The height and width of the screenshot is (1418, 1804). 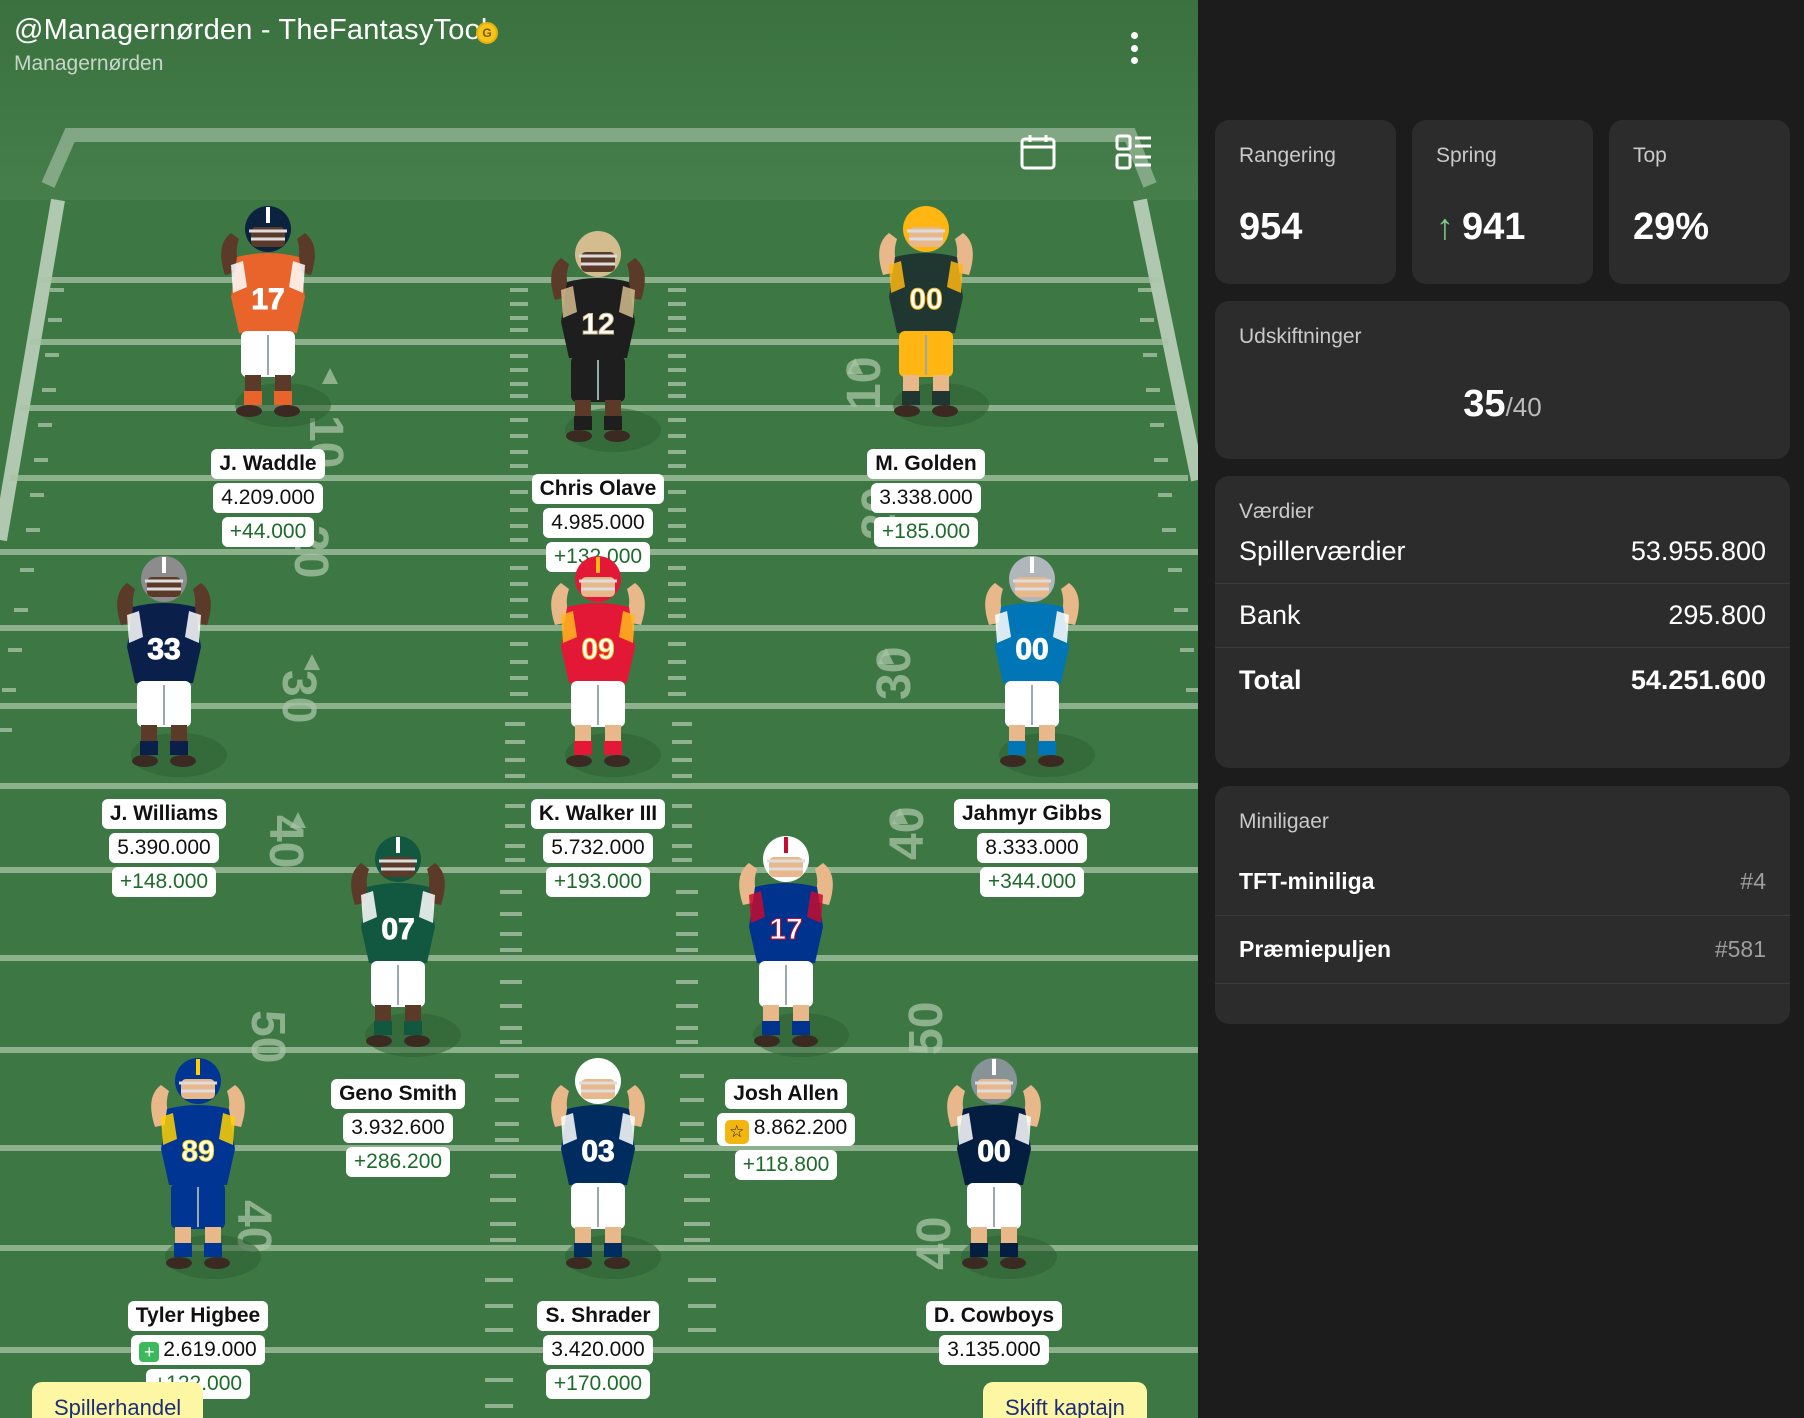 What do you see at coordinates (786, 1094) in the screenshot?
I see `player-name: Josh Allen` at bounding box center [786, 1094].